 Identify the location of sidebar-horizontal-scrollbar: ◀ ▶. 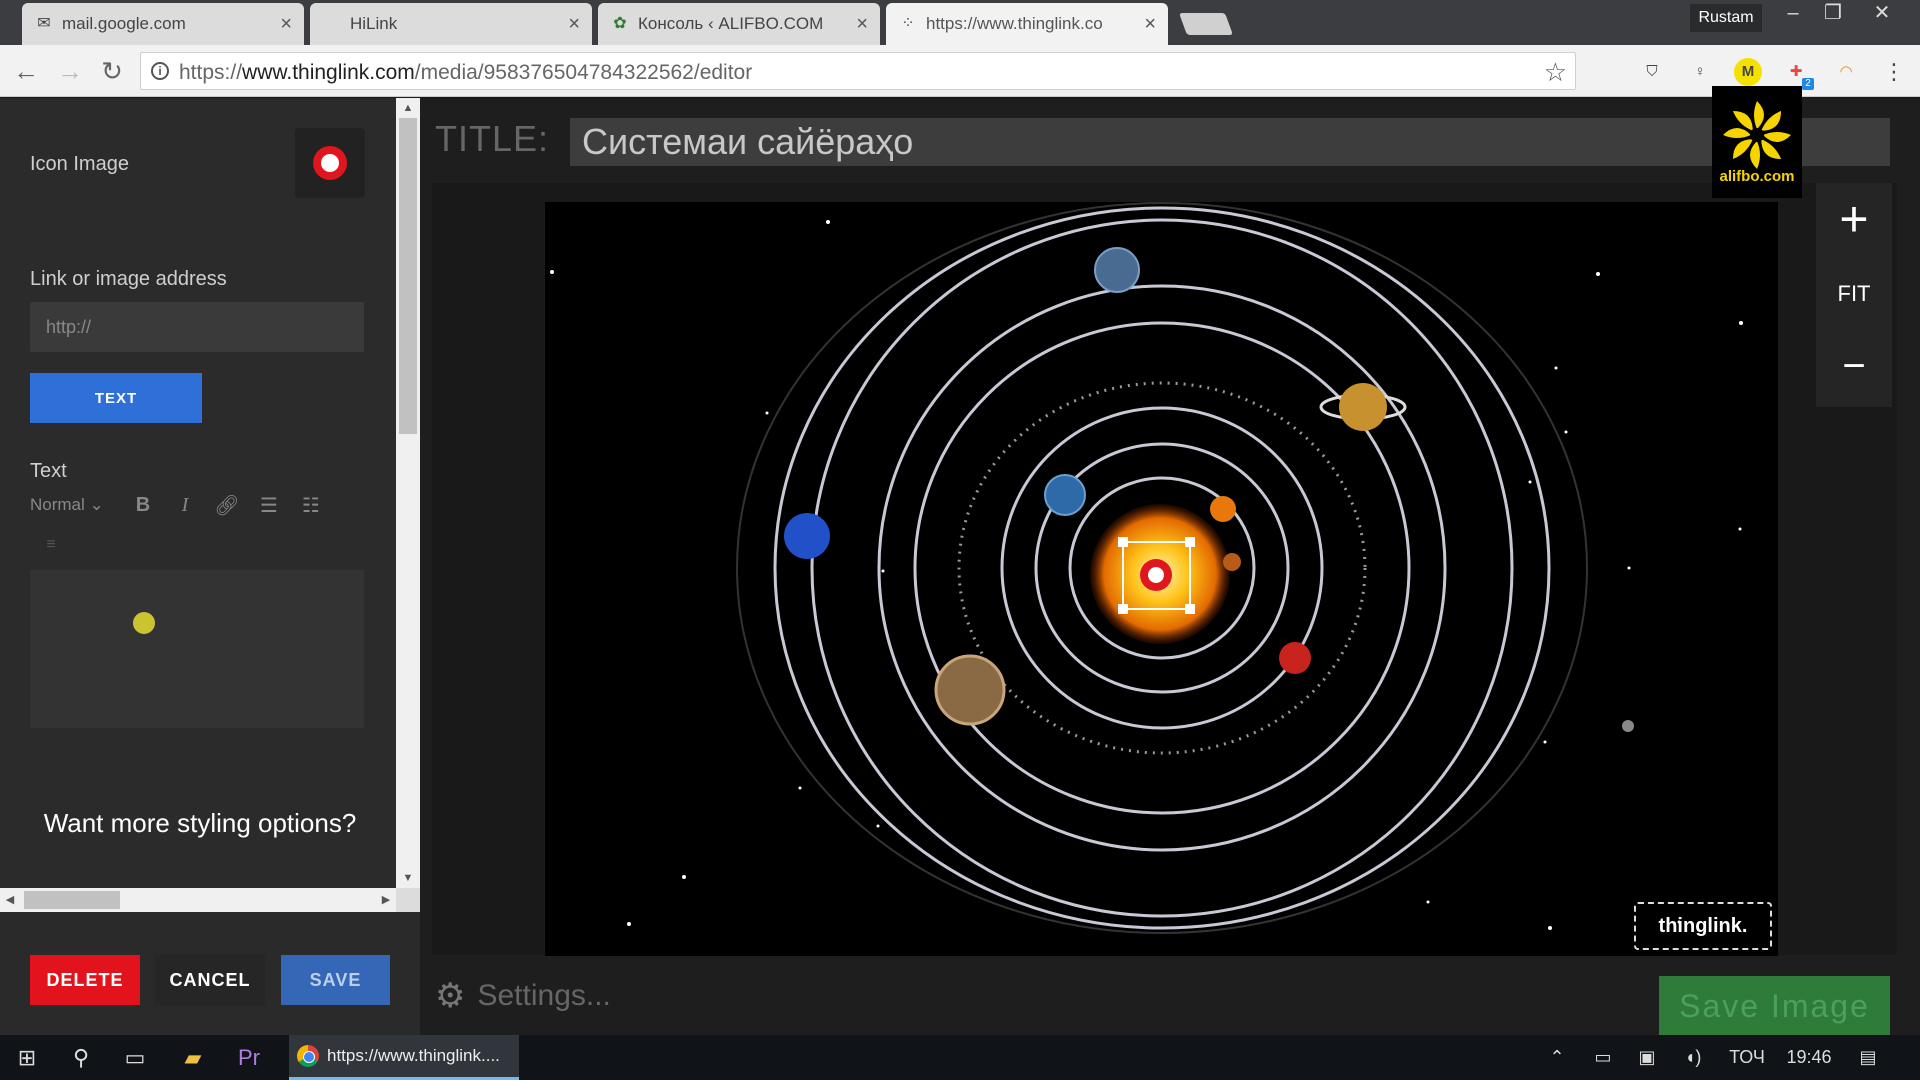
(198, 900).